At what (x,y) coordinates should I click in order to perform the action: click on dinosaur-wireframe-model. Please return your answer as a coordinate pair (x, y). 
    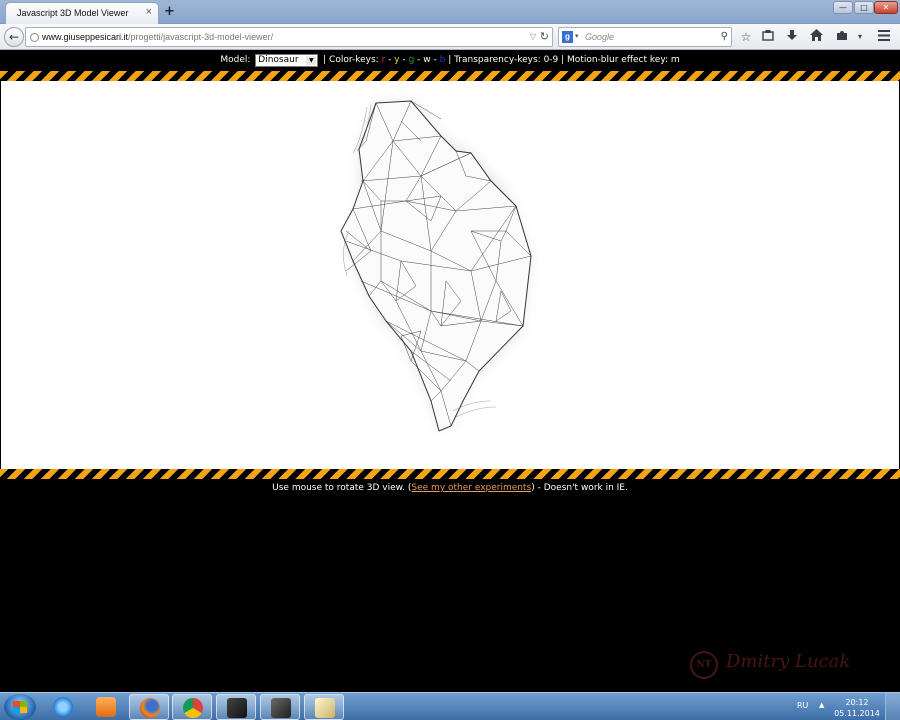
    Looking at the image, I should click on (436, 266).